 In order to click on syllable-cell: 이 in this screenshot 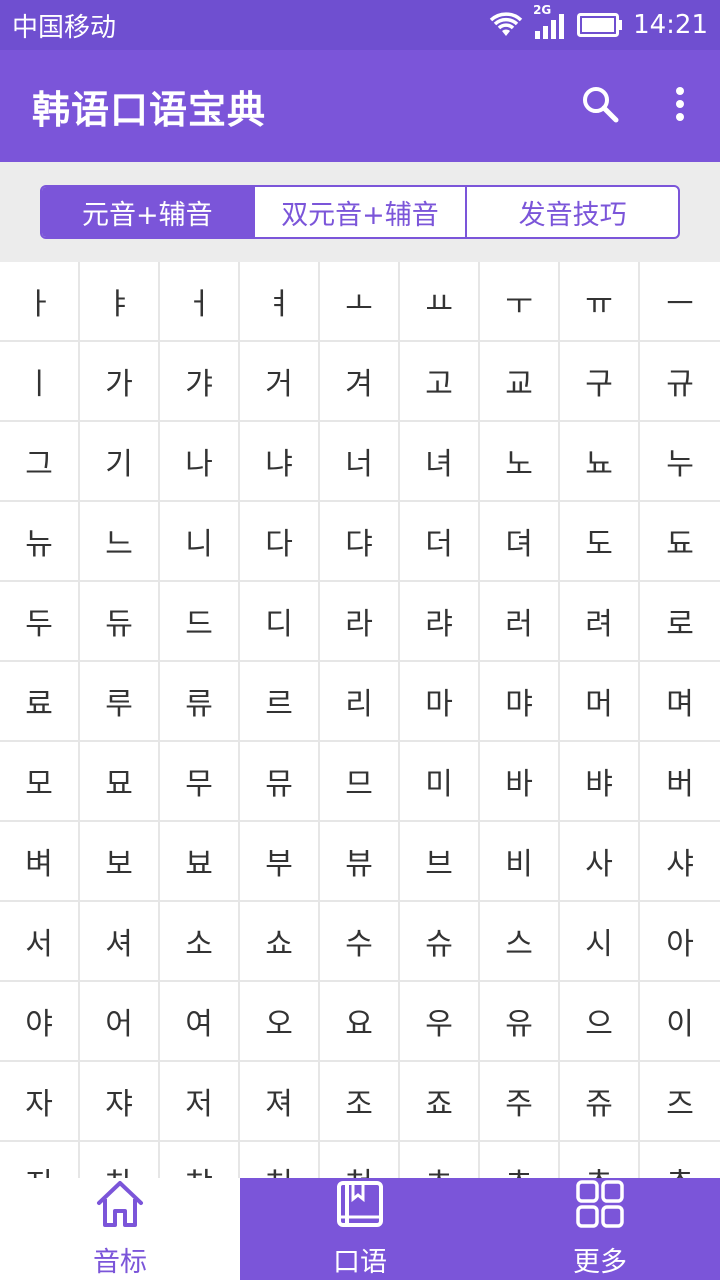, I will do `click(680, 1022)`.